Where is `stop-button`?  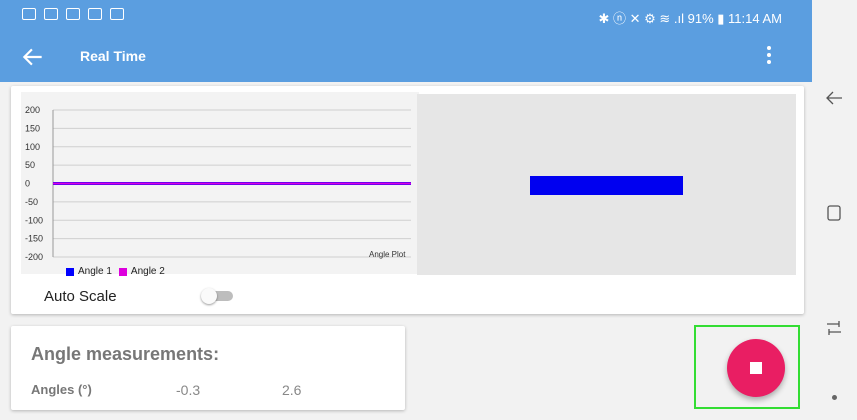 stop-button is located at coordinates (756, 368).